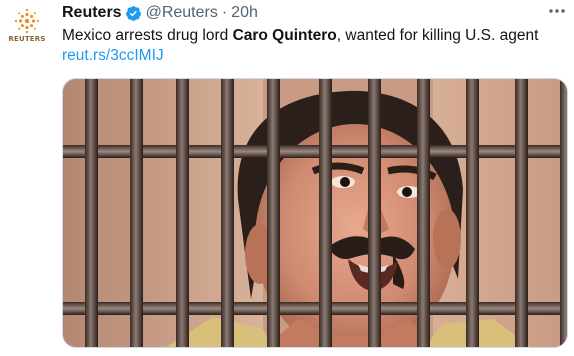  What do you see at coordinates (27, 21) in the screenshot?
I see `reuters-logo-icon` at bounding box center [27, 21].